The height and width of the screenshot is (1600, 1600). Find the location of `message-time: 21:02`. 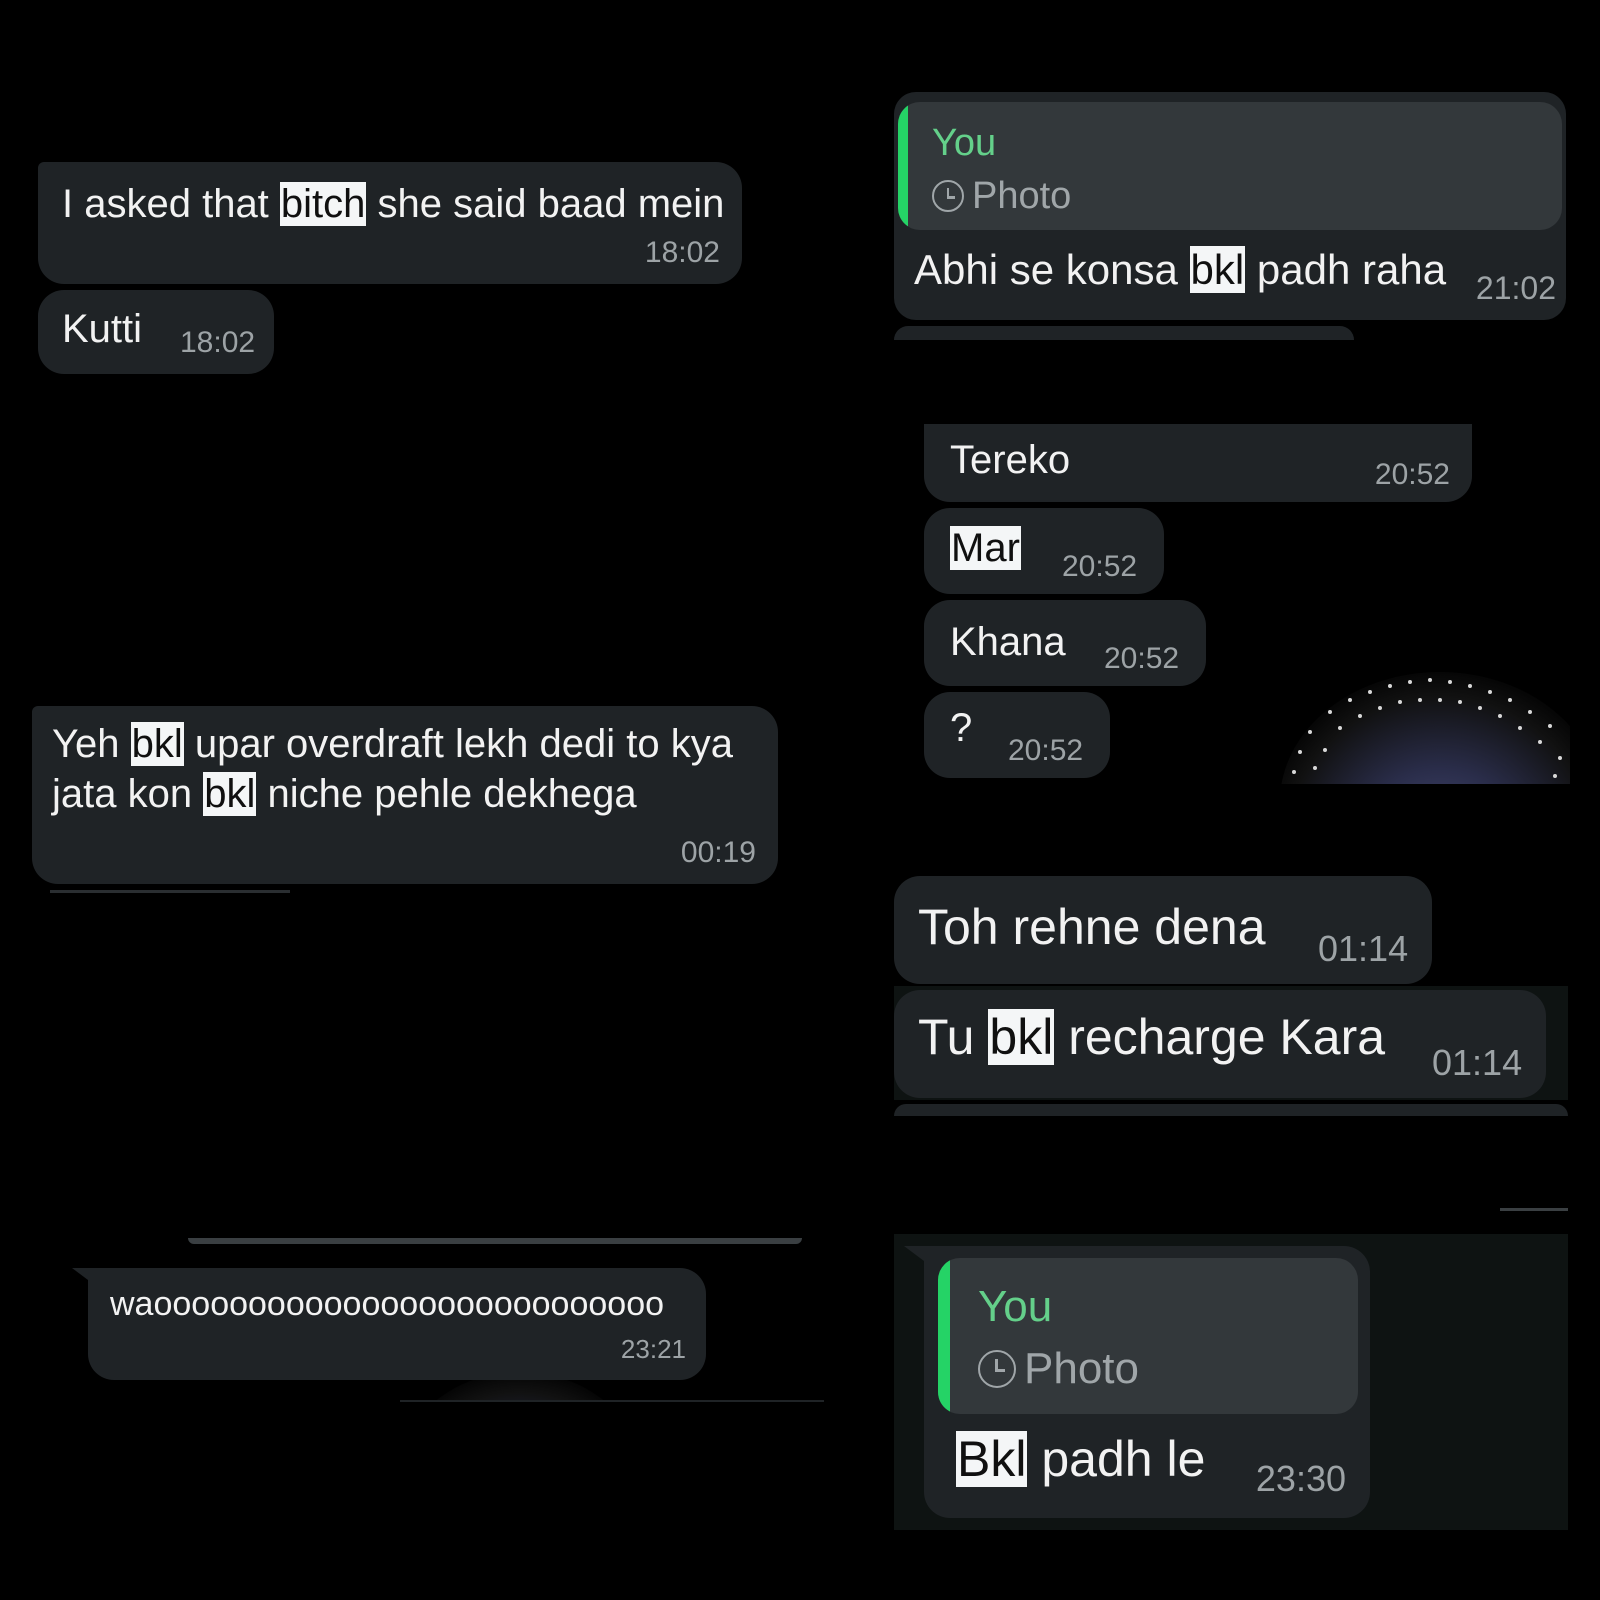

message-time: 21:02 is located at coordinates (1515, 288).